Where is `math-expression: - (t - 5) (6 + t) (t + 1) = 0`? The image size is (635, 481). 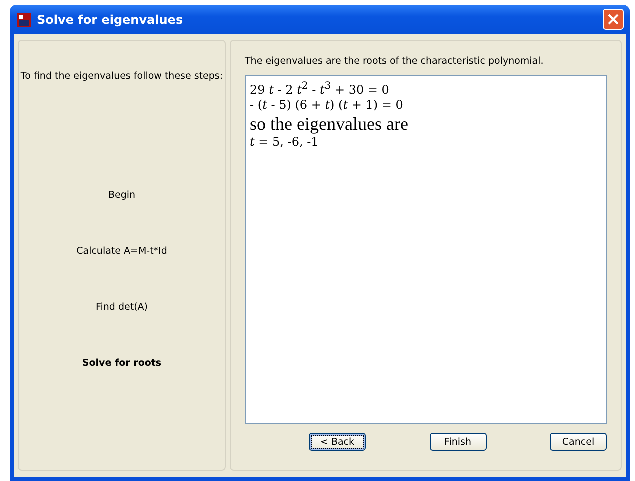
math-expression: - (t - 5) (6 + t) (t + 1) = 0 is located at coordinates (327, 105).